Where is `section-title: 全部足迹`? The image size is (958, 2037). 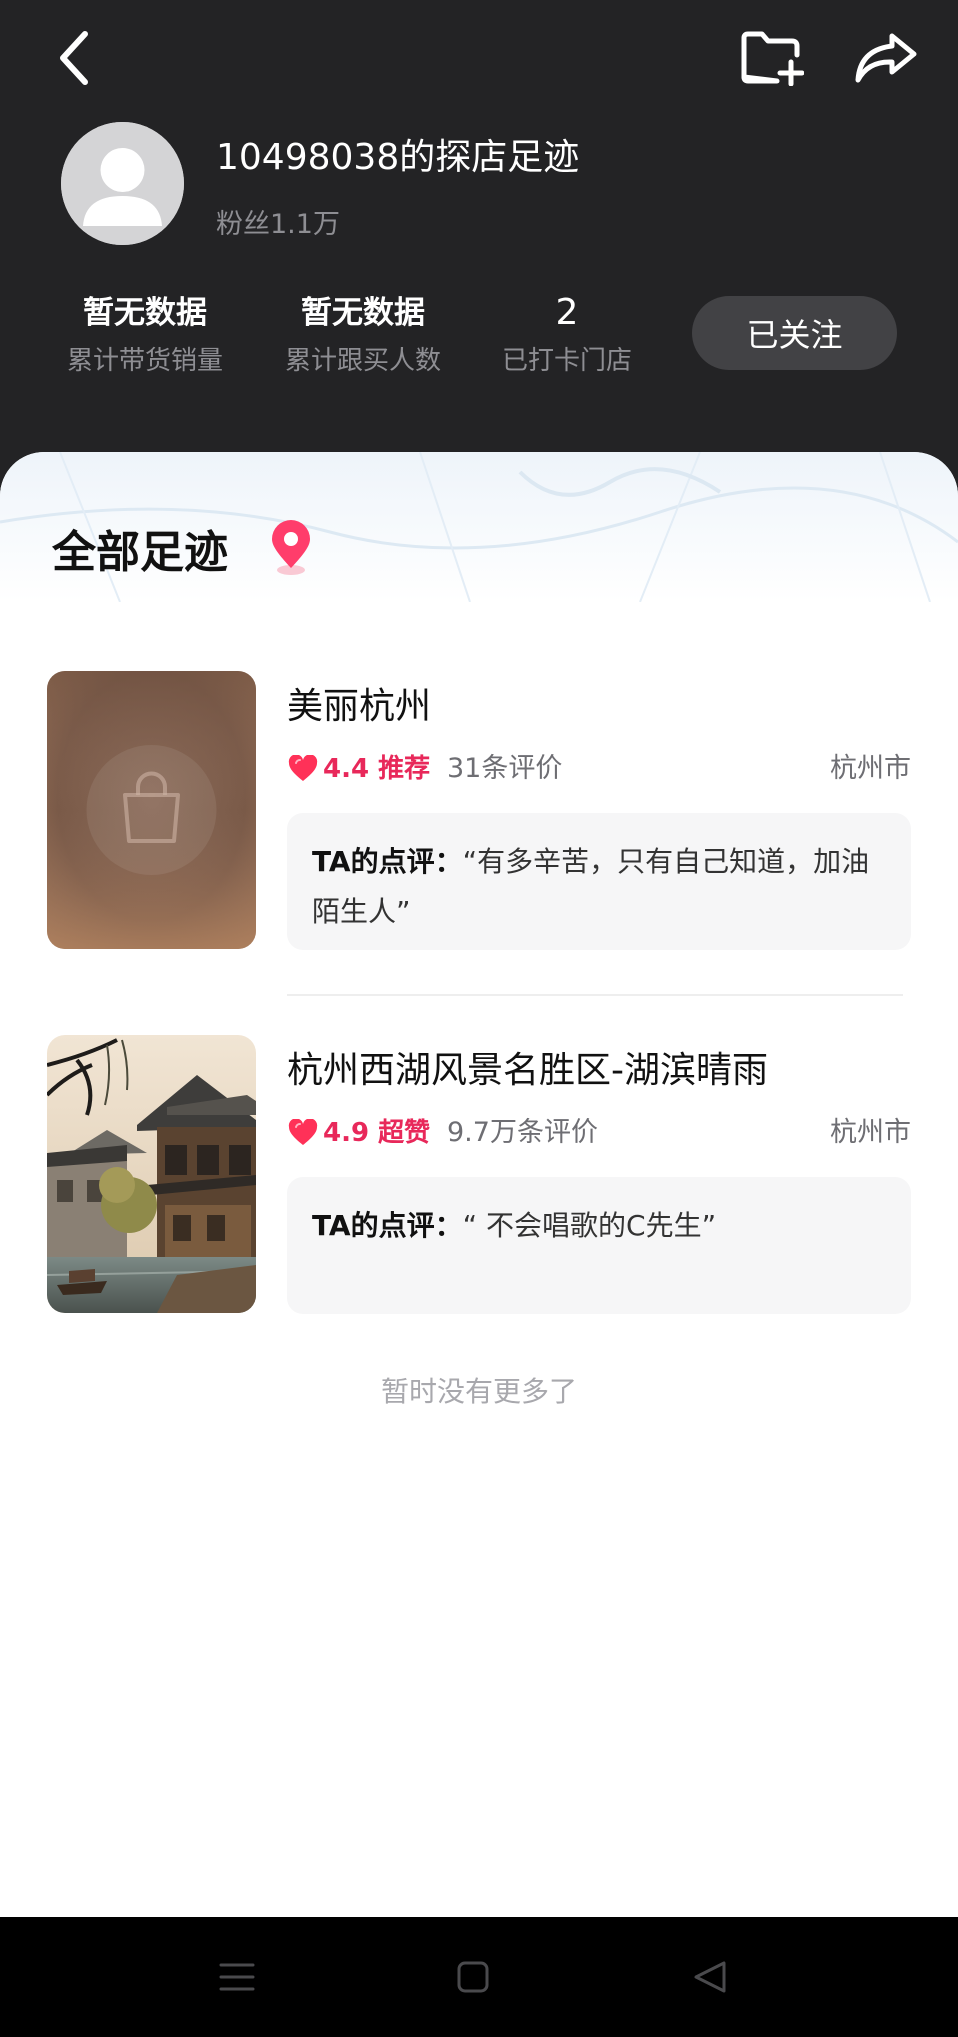 section-title: 全部足迹 is located at coordinates (140, 552).